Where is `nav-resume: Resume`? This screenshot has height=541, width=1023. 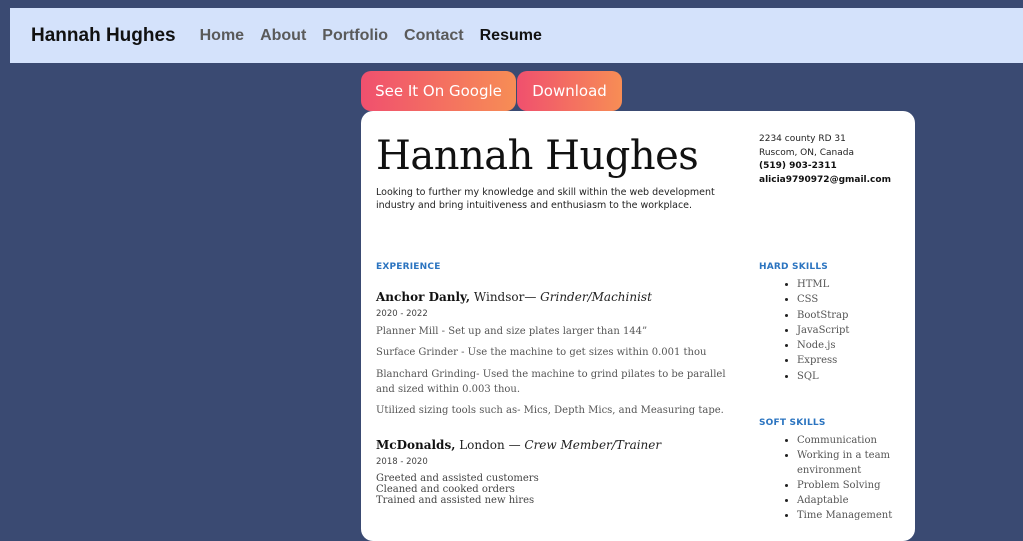 nav-resume: Resume is located at coordinates (511, 36).